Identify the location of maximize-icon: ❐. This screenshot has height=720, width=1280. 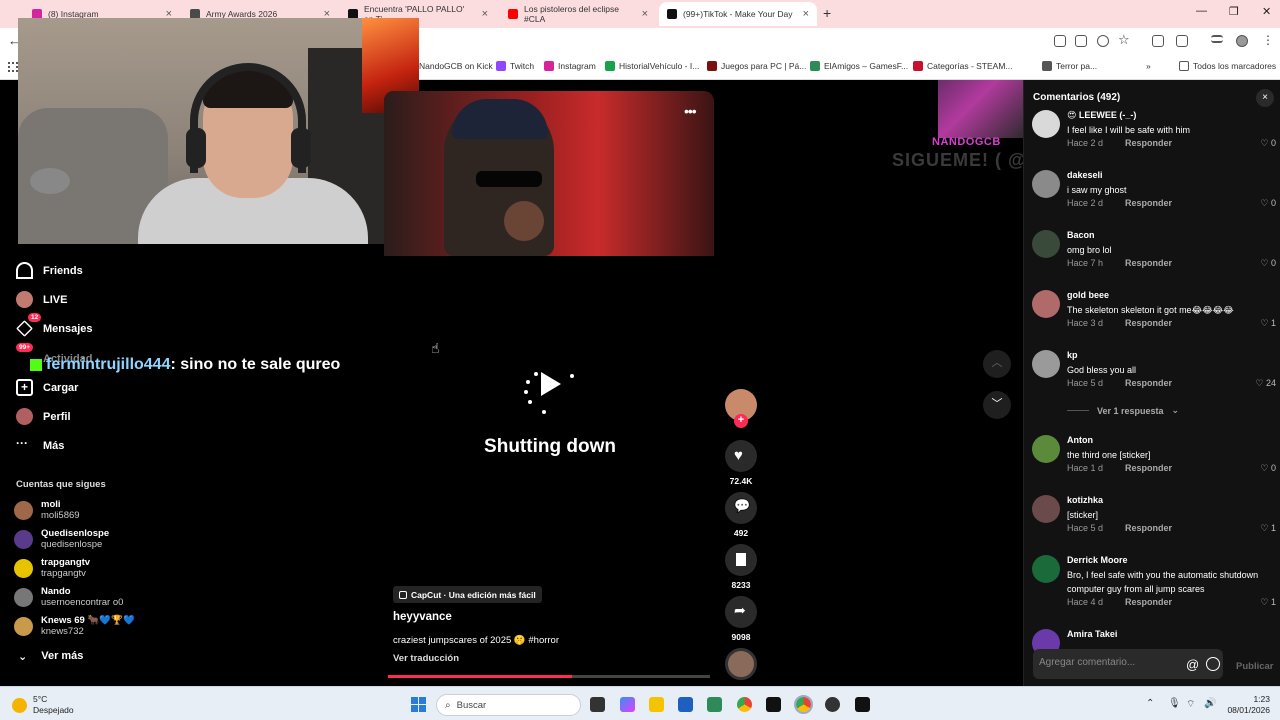
(1234, 11).